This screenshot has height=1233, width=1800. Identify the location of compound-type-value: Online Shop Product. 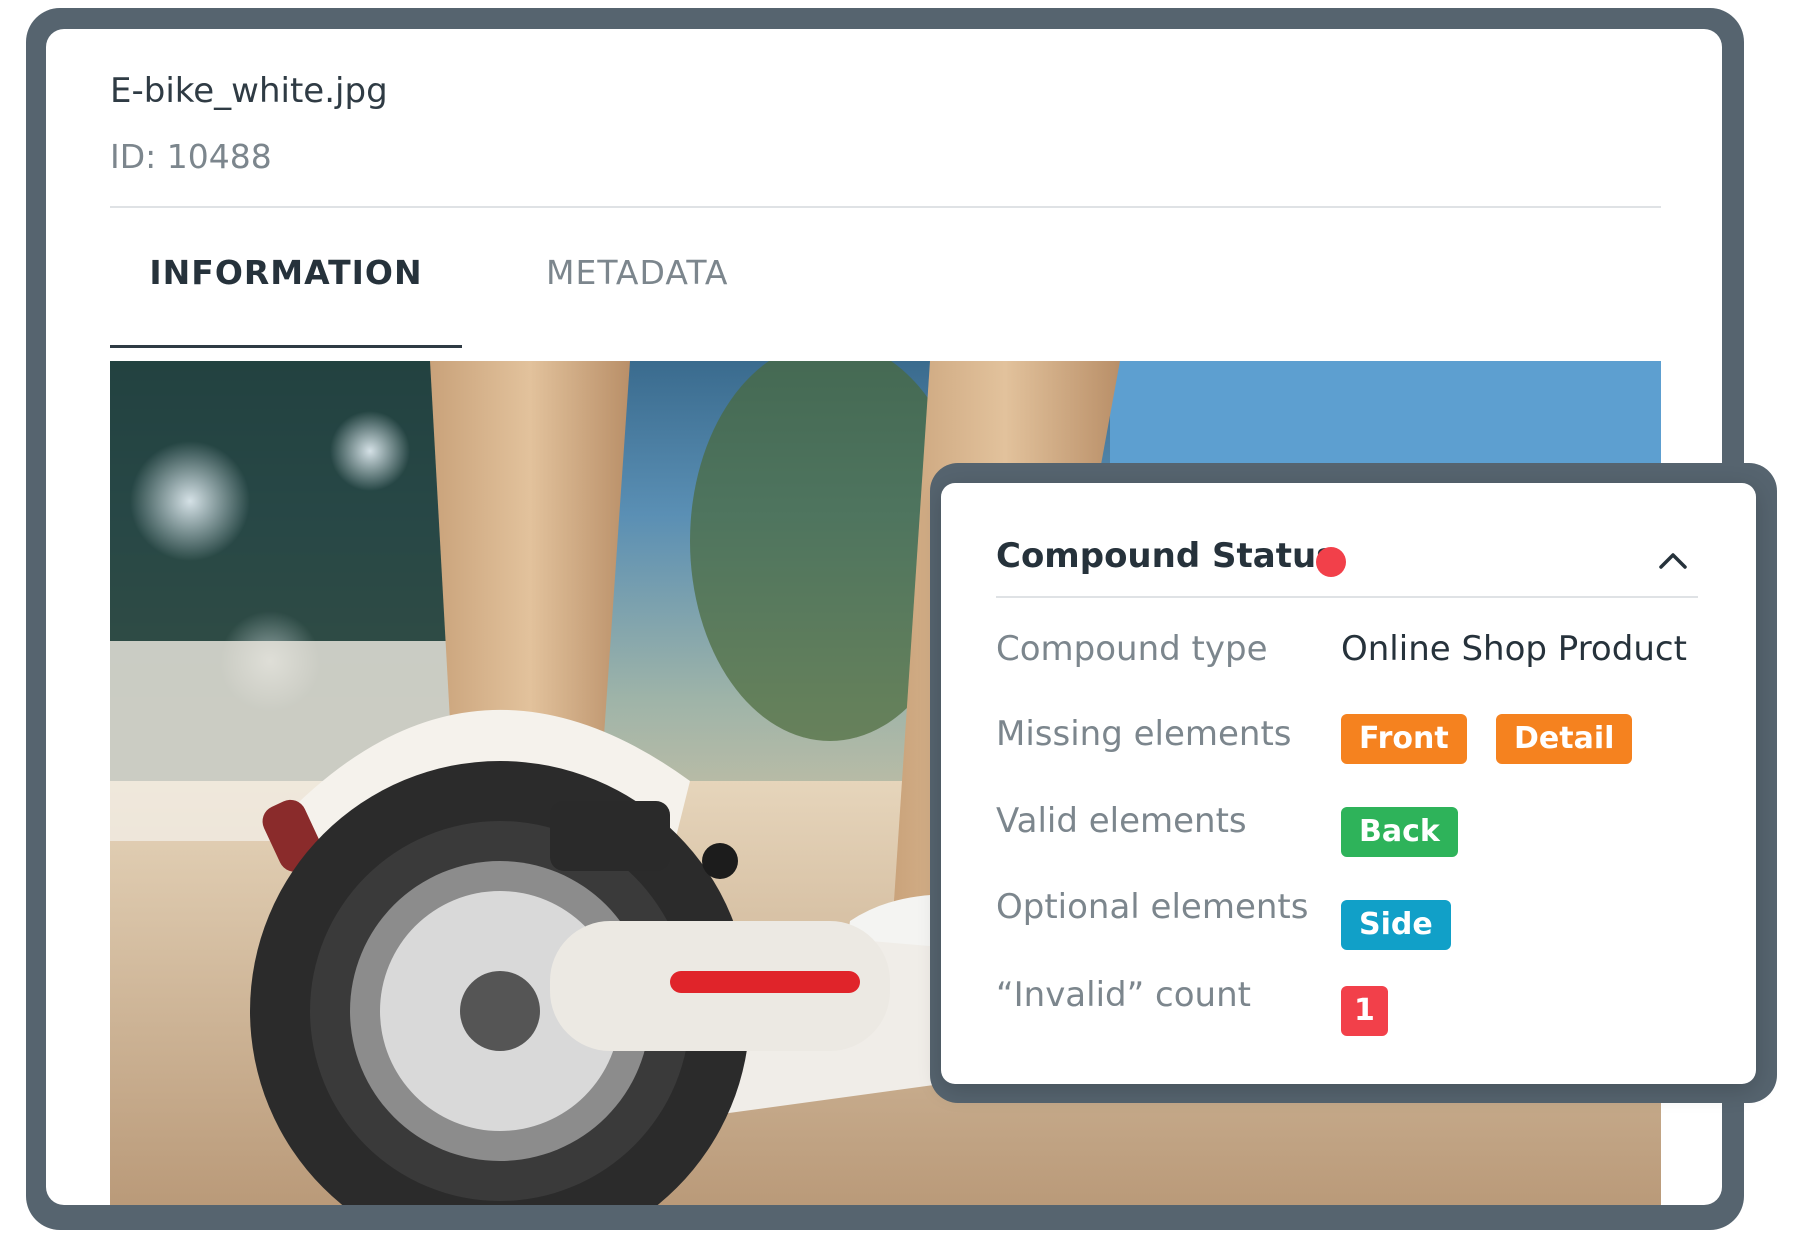
(1514, 649).